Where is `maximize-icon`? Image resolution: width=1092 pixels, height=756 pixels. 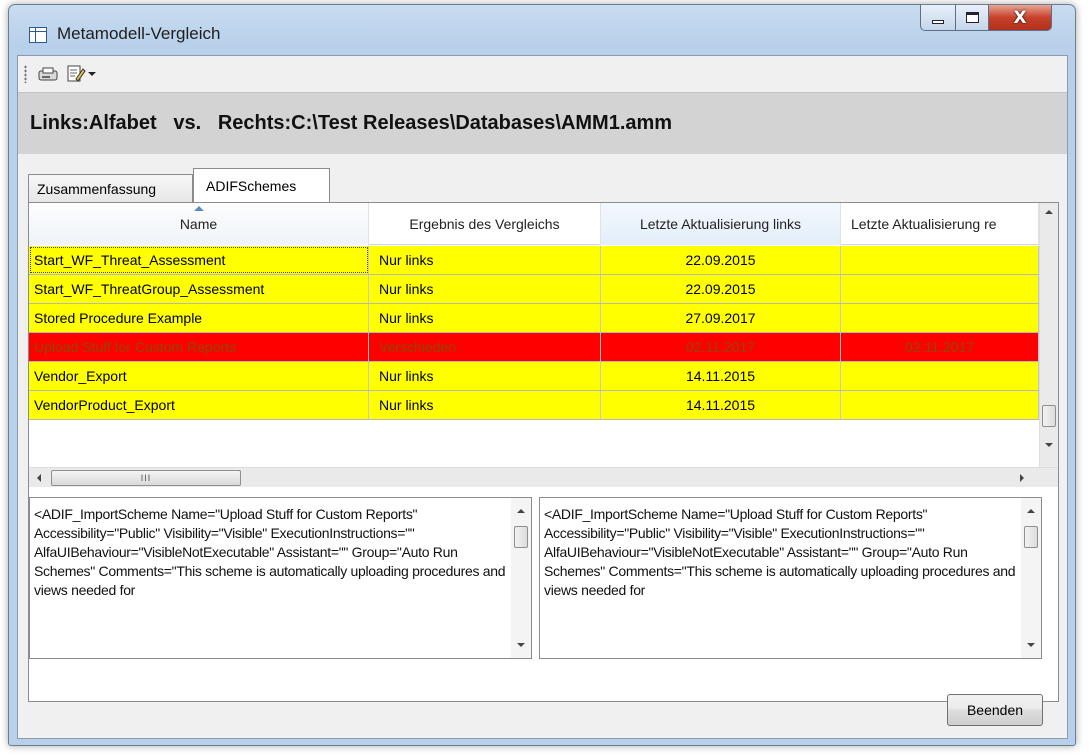 maximize-icon is located at coordinates (972, 17).